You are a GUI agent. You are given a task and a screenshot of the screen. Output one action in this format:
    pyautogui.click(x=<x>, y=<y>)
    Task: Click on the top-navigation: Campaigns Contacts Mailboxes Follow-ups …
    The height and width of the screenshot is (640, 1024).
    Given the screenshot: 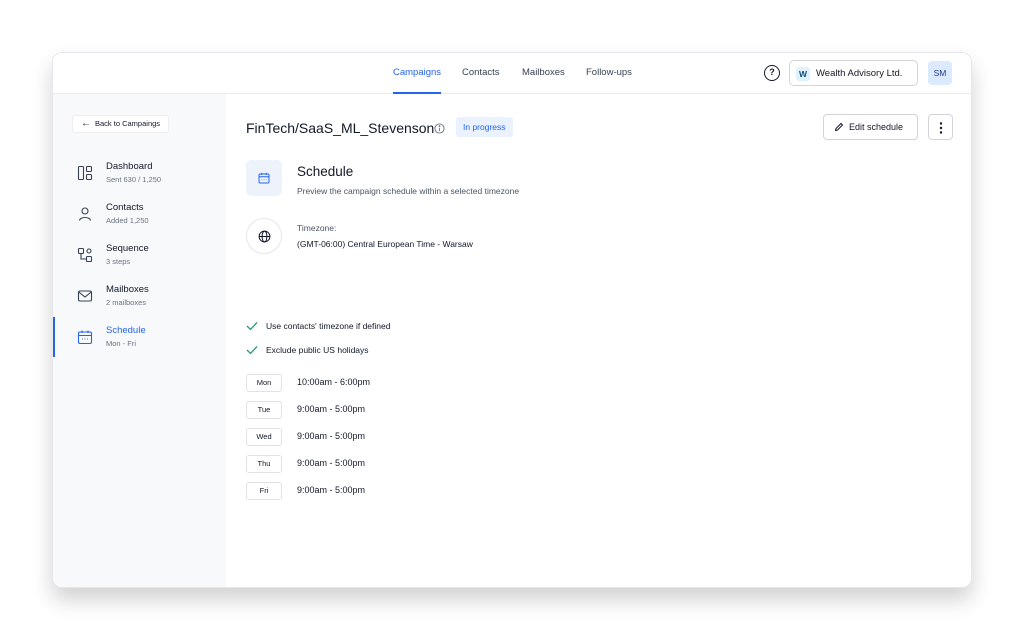 What is the action you would take?
    pyautogui.click(x=512, y=73)
    